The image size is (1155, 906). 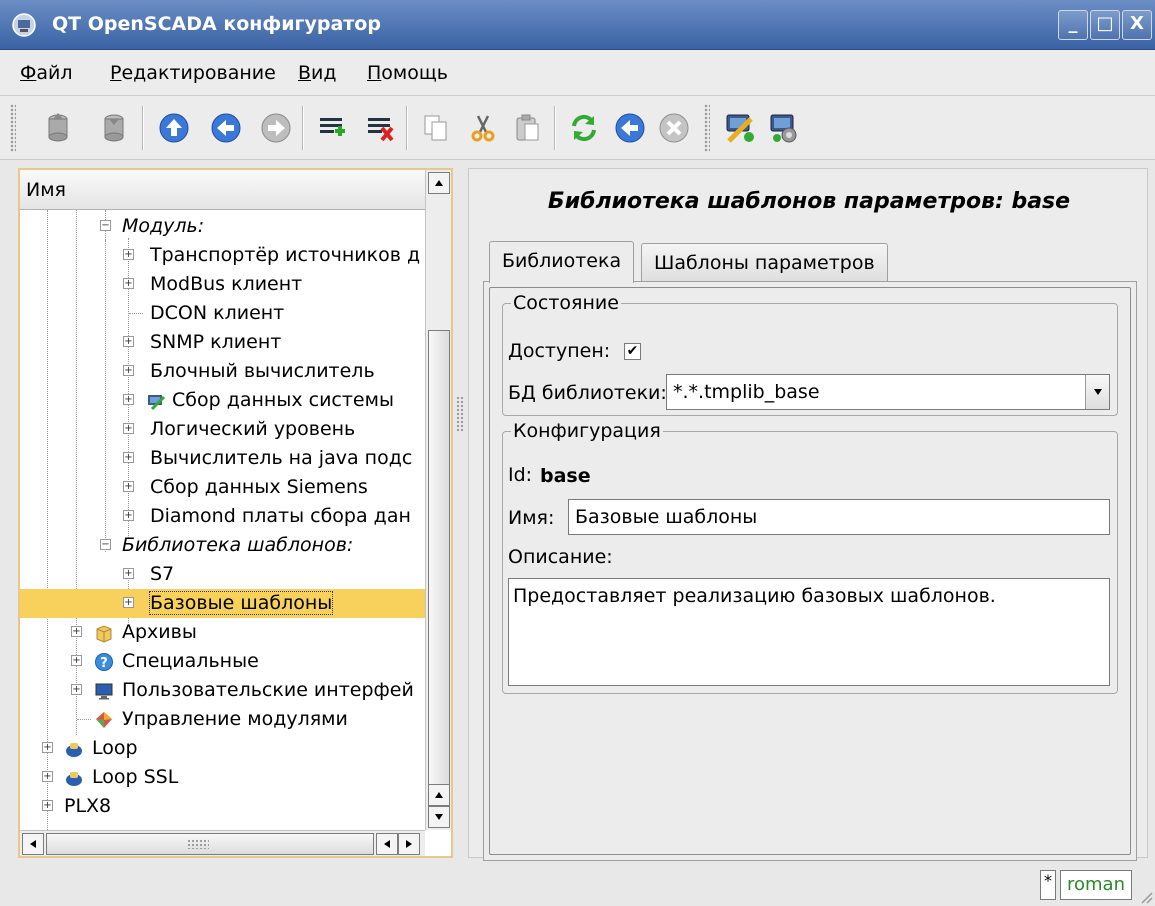 What do you see at coordinates (104, 691) in the screenshot?
I see `monitor-icon` at bounding box center [104, 691].